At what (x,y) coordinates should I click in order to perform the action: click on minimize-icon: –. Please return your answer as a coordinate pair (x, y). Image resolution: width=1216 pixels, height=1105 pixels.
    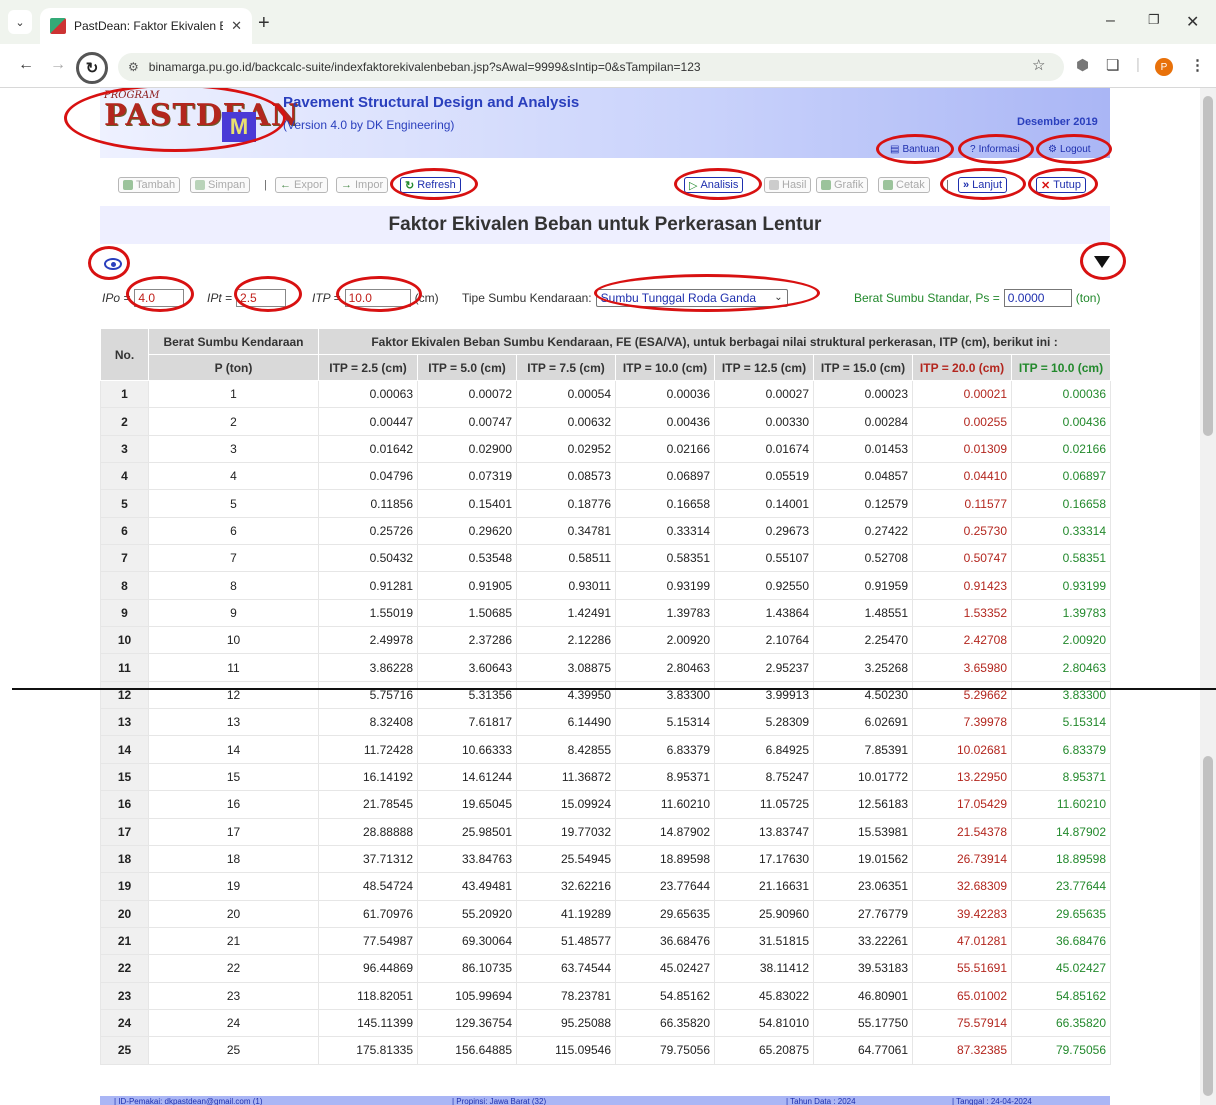
    Looking at the image, I should click on (1110, 21).